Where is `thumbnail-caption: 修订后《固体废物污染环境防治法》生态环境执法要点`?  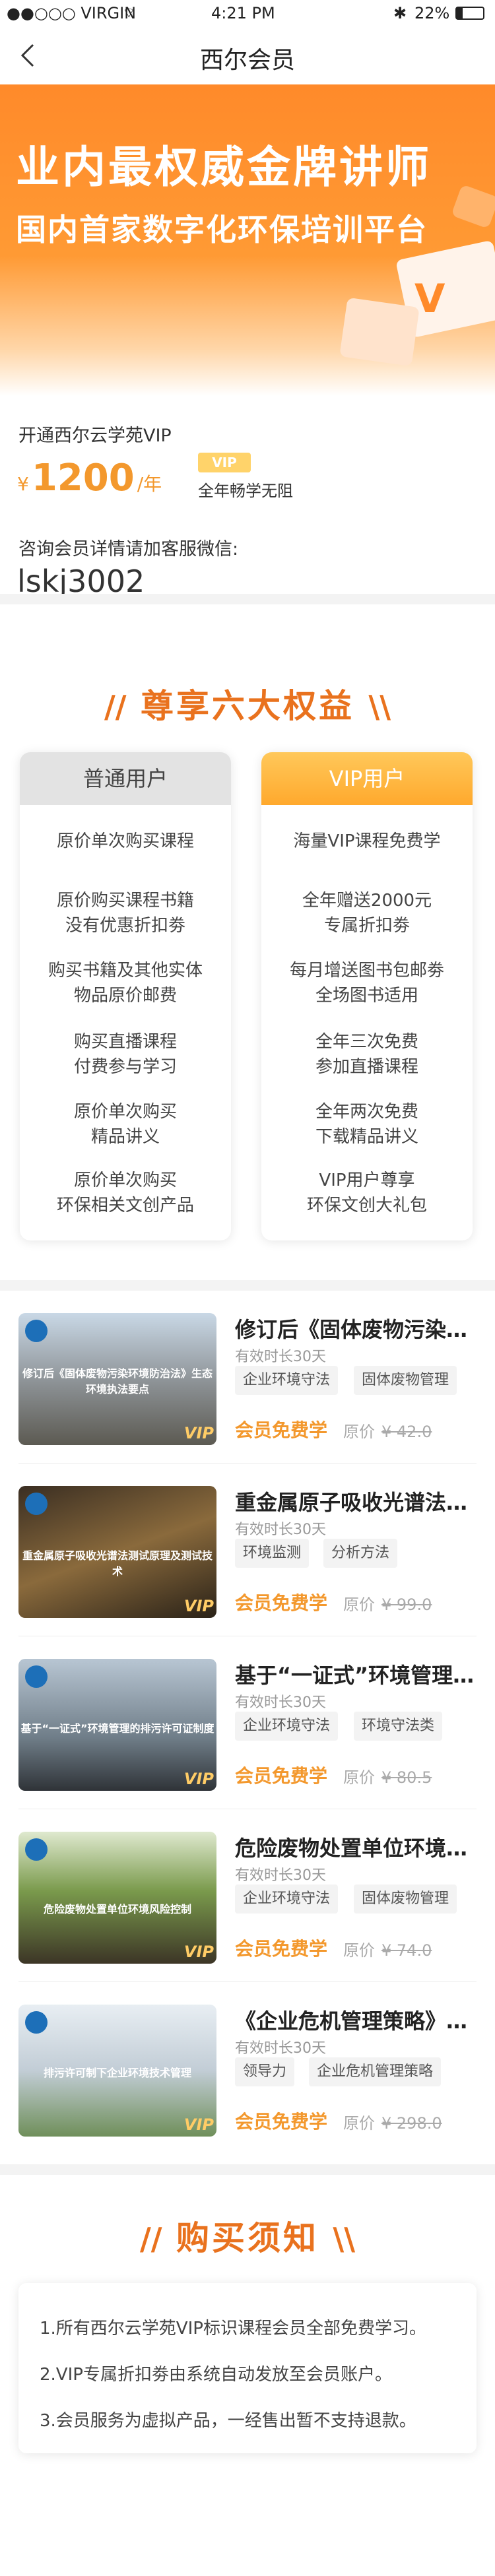 thumbnail-caption: 修订后《固体废物污染环境防治法》生态环境执法要点 is located at coordinates (117, 1382).